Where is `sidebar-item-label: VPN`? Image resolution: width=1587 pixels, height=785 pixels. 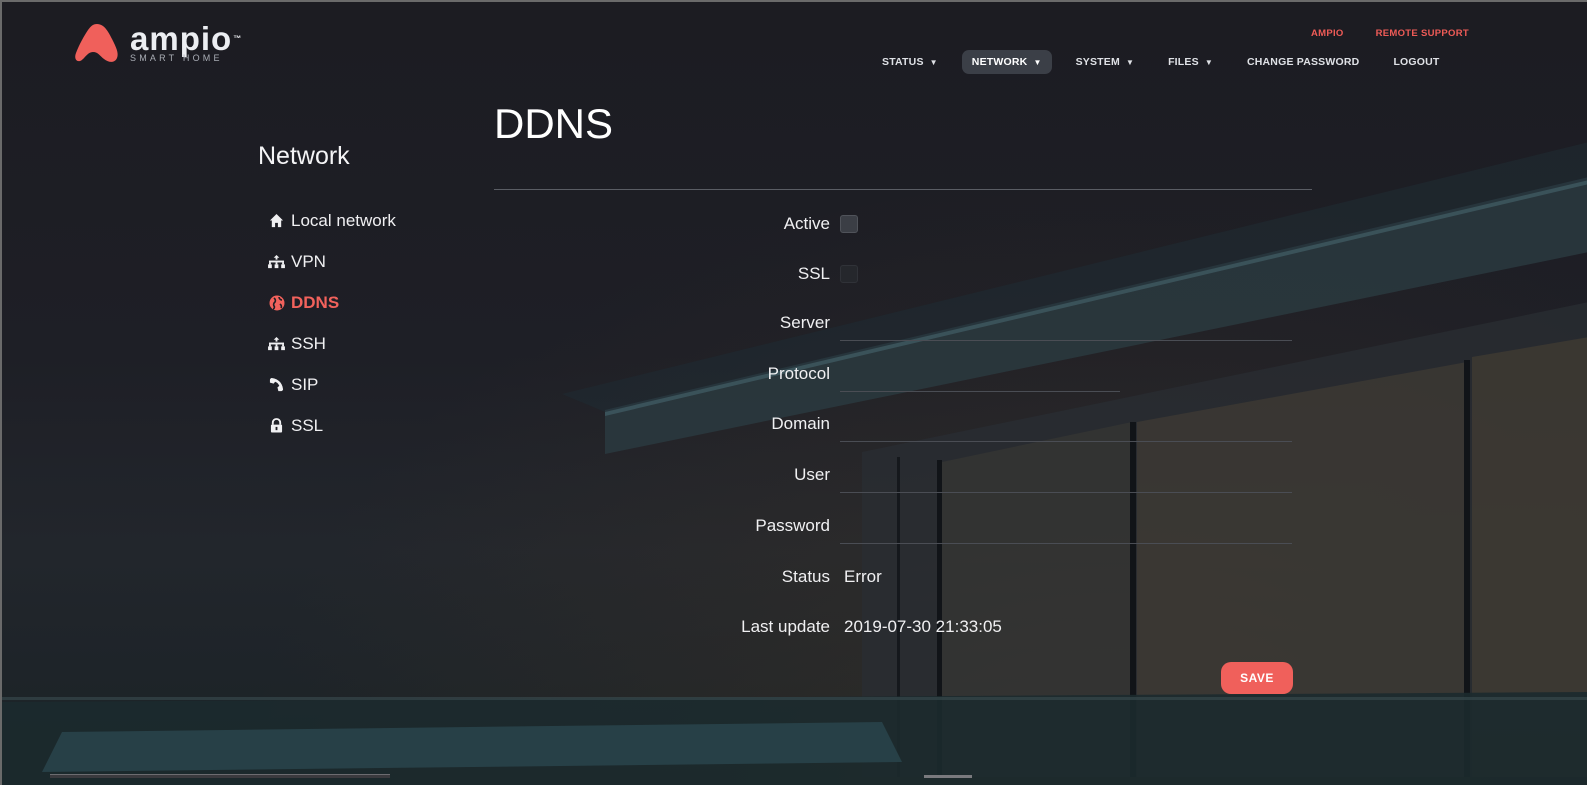 sidebar-item-label: VPN is located at coordinates (308, 261).